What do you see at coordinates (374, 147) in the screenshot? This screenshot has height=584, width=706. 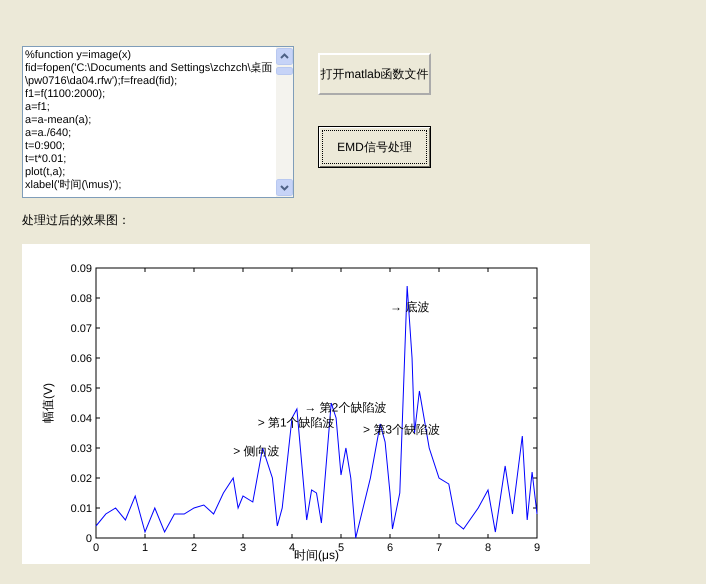 I see `action-button: EMD信号处理` at bounding box center [374, 147].